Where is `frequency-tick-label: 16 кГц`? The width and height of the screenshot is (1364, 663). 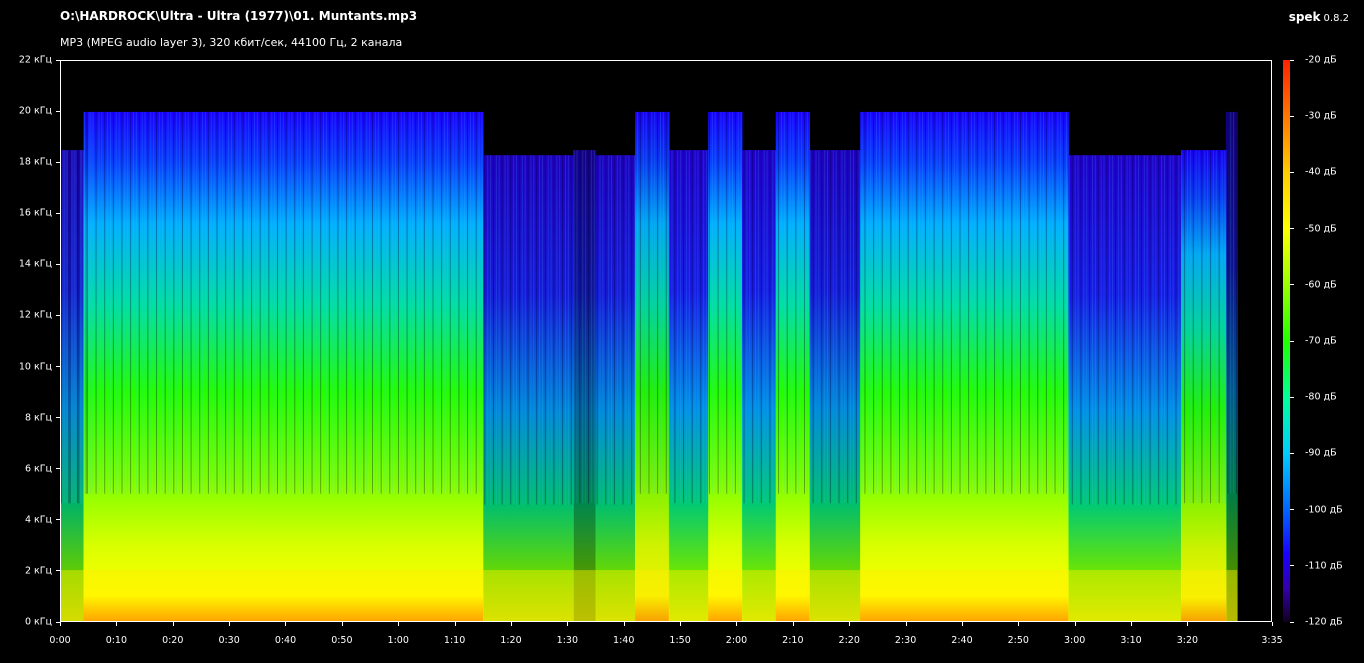
frequency-tick-label: 16 кГц is located at coordinates (35, 213).